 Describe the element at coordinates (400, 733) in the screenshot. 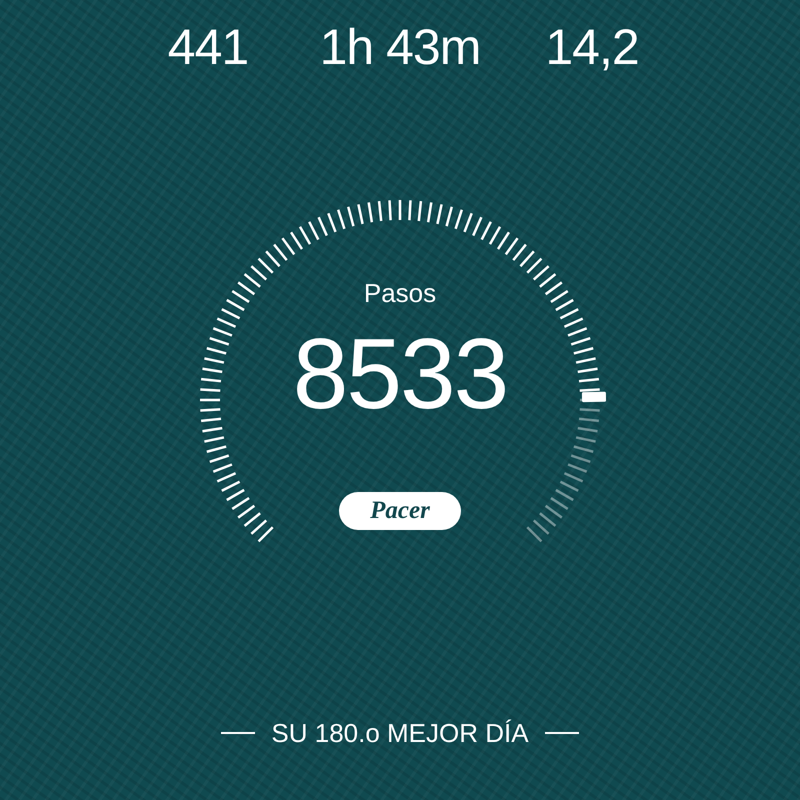

I see `best-day-caption: SU 180.o MEJOR DÍA` at that location.